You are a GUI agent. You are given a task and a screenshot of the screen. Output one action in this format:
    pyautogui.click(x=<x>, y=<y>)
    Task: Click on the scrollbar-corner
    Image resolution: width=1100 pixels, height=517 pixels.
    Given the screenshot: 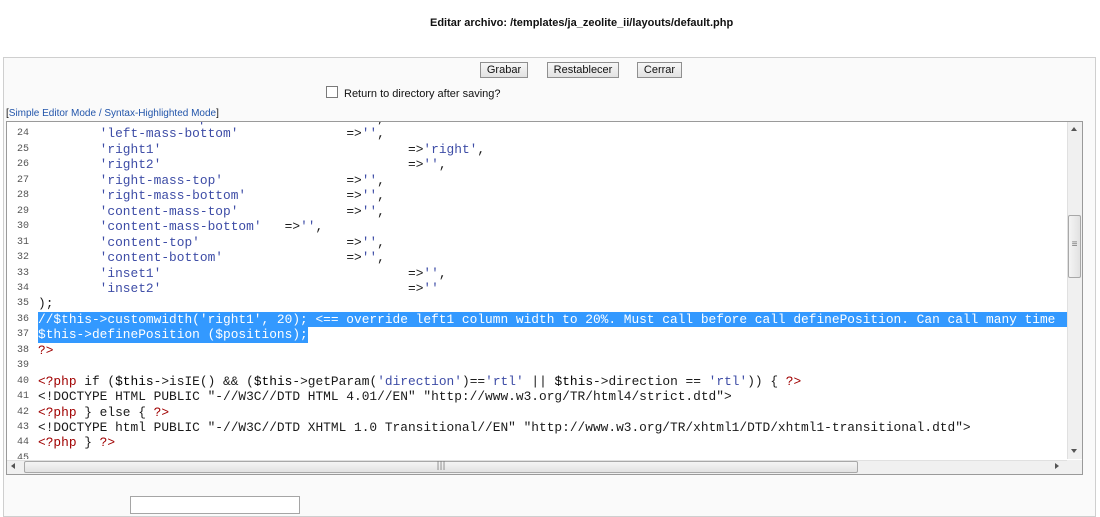 What is the action you would take?
    pyautogui.click(x=1074, y=467)
    